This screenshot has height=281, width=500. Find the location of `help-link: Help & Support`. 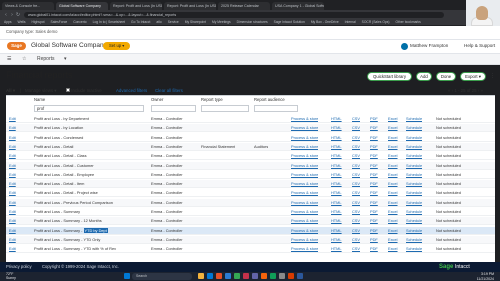

help-link: Help & Support is located at coordinates (479, 46).